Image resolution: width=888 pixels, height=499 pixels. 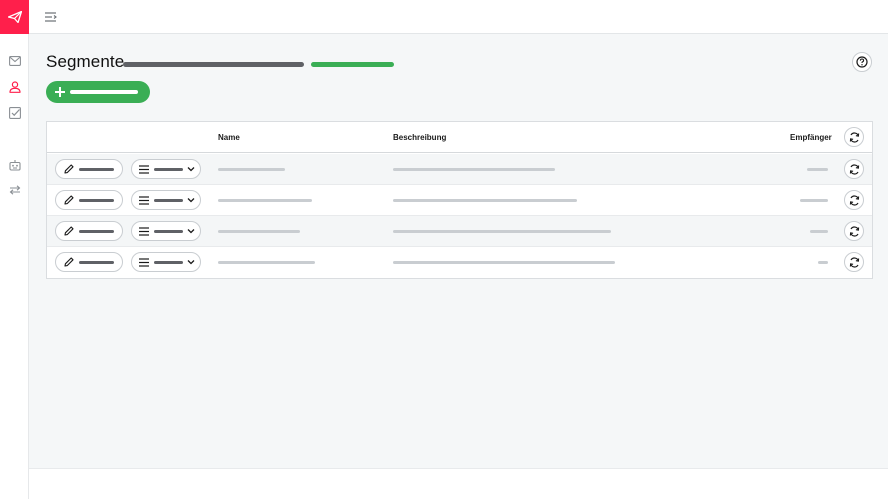 I want to click on logo, so click(x=14, y=17).